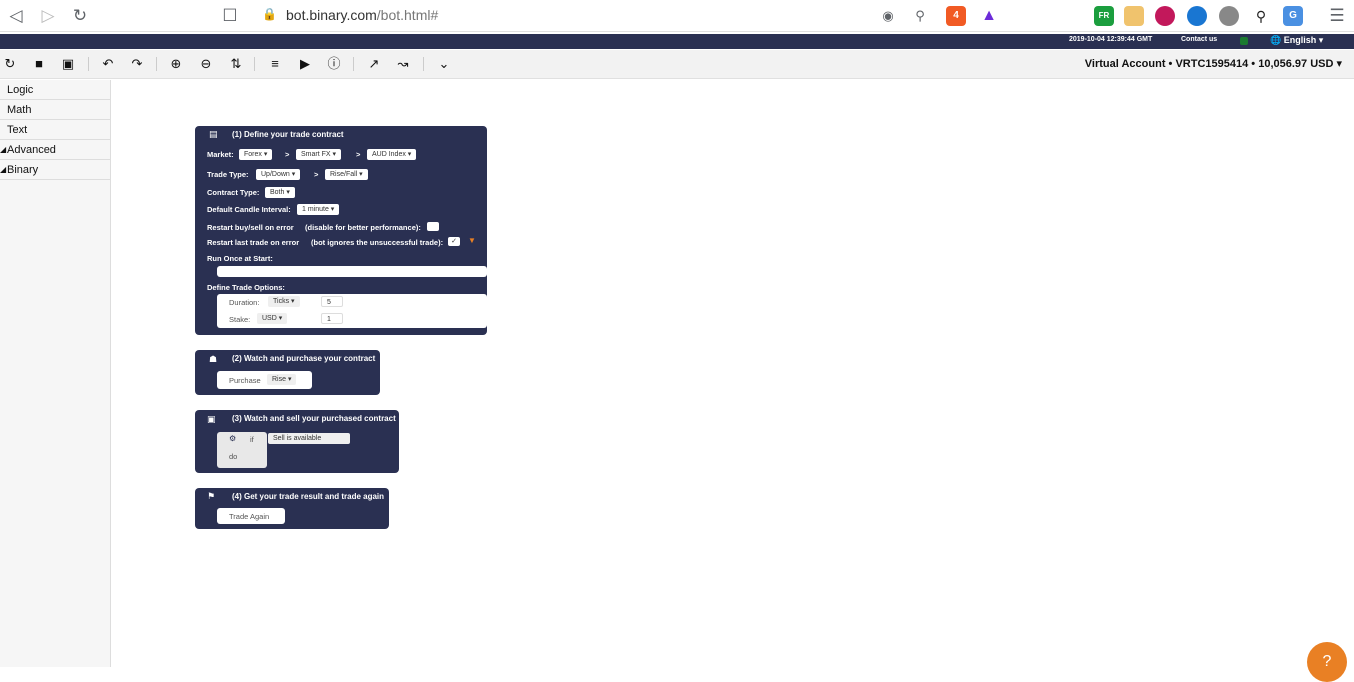  Describe the element at coordinates (264, 380) in the screenshot. I see `purchase-block: Purchase Rise ▾` at that location.